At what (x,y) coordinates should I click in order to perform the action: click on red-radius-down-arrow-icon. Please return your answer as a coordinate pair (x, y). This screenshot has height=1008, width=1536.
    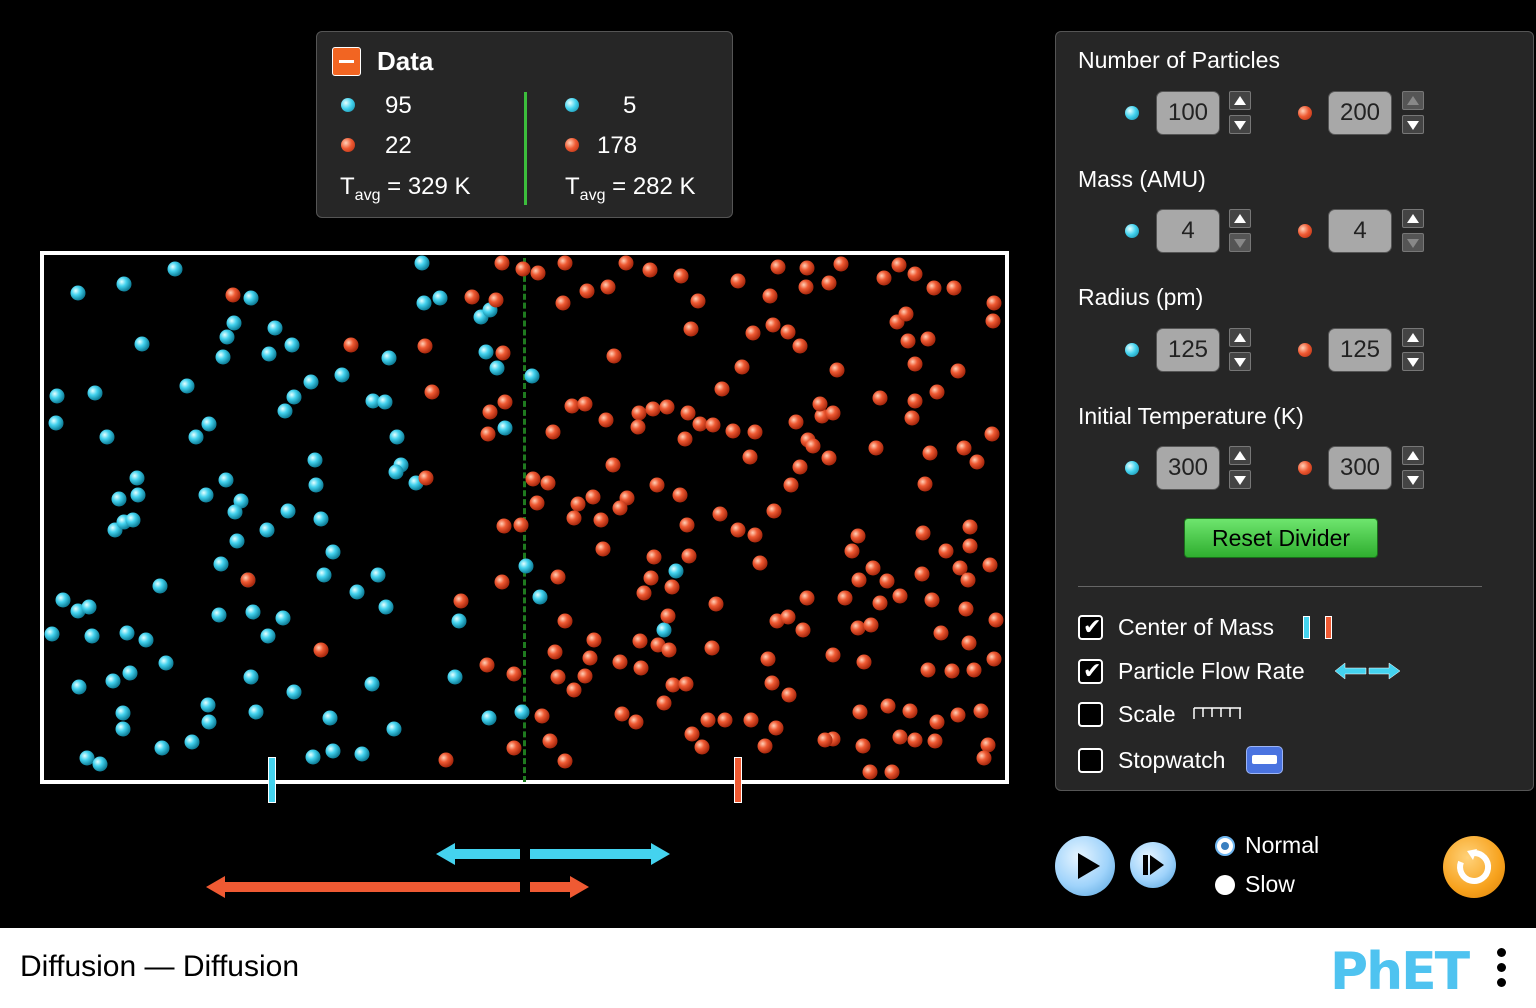
    Looking at the image, I should click on (1413, 361).